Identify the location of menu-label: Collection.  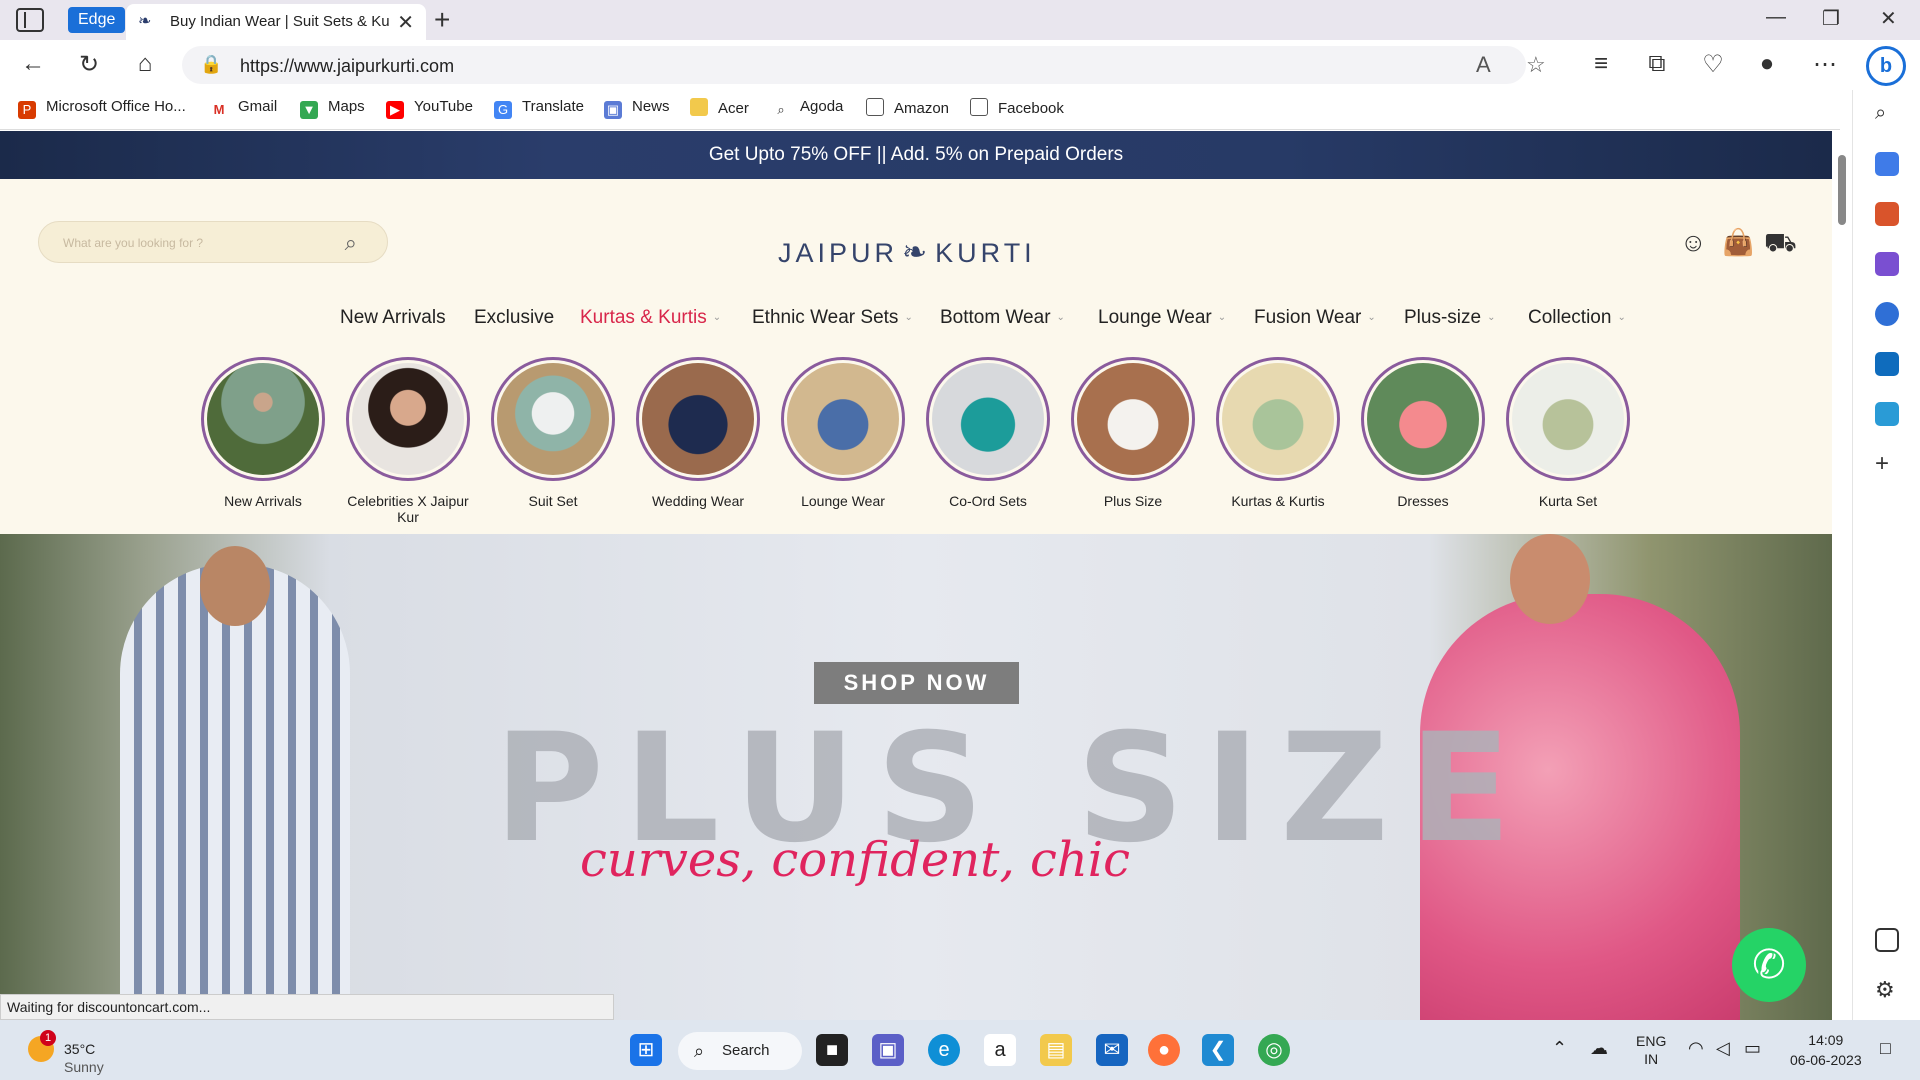
(1570, 317).